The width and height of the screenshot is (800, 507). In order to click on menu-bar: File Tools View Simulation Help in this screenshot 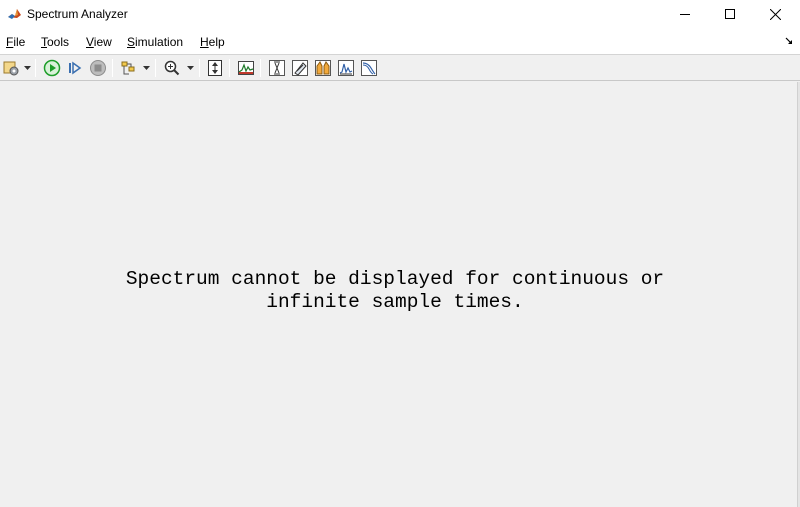, I will do `click(400, 41)`.